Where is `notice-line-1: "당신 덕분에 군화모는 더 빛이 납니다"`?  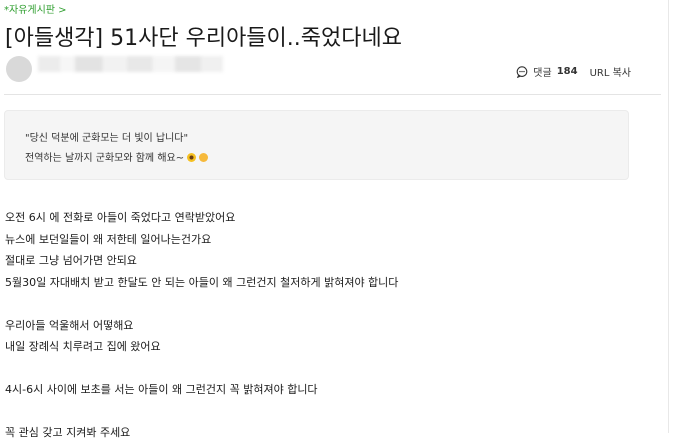 notice-line-1: "당신 덕분에 군화모는 더 빛이 납니다" is located at coordinates (107, 138).